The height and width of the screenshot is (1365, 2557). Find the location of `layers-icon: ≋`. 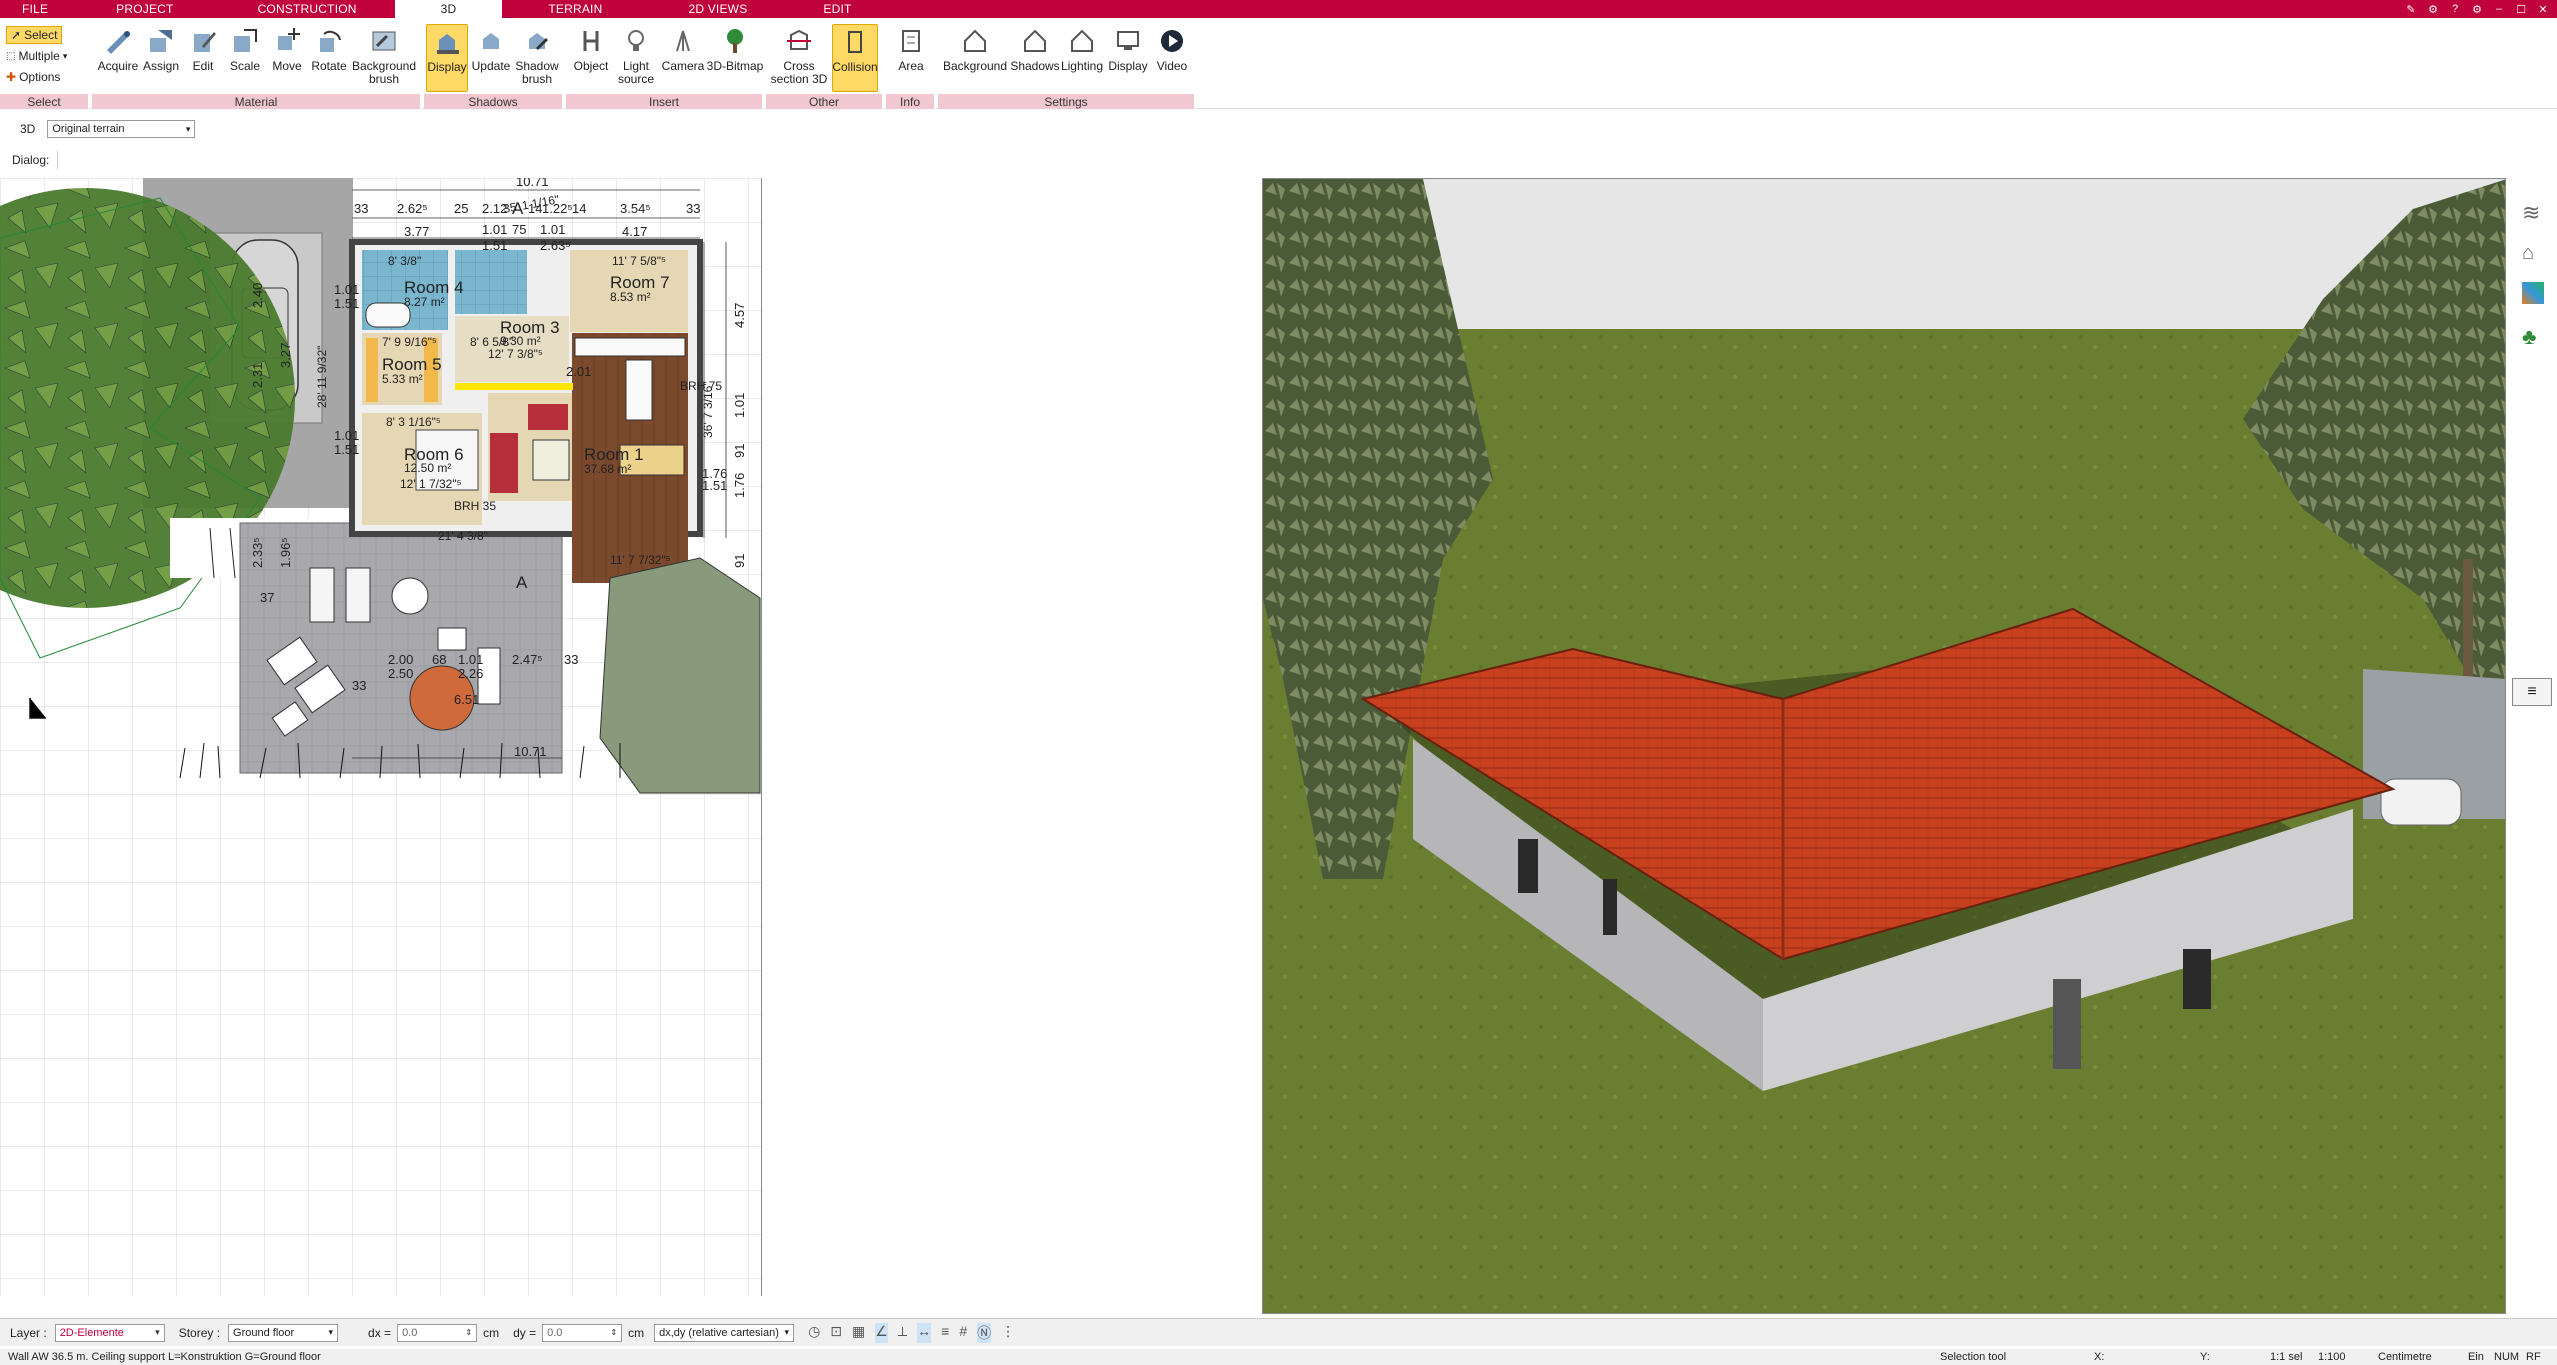

layers-icon: ≋ is located at coordinates (2531, 213).